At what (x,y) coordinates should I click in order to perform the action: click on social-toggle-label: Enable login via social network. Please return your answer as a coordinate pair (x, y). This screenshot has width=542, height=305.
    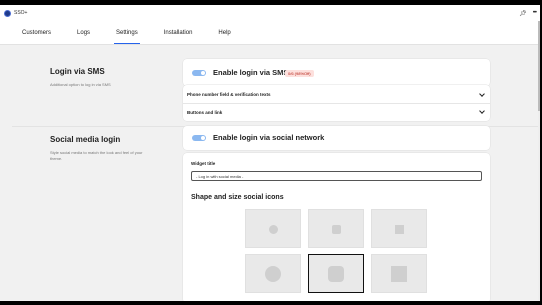
    Looking at the image, I should click on (269, 137).